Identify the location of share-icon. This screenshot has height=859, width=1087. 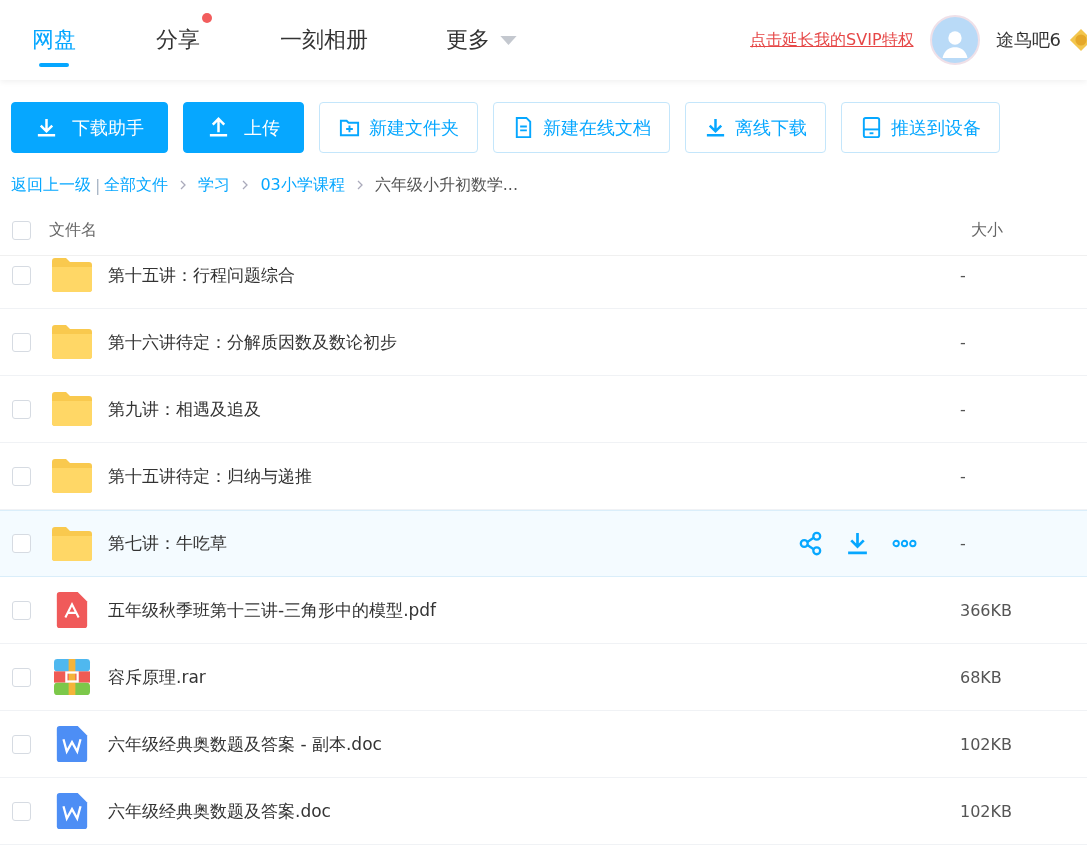
(810, 543).